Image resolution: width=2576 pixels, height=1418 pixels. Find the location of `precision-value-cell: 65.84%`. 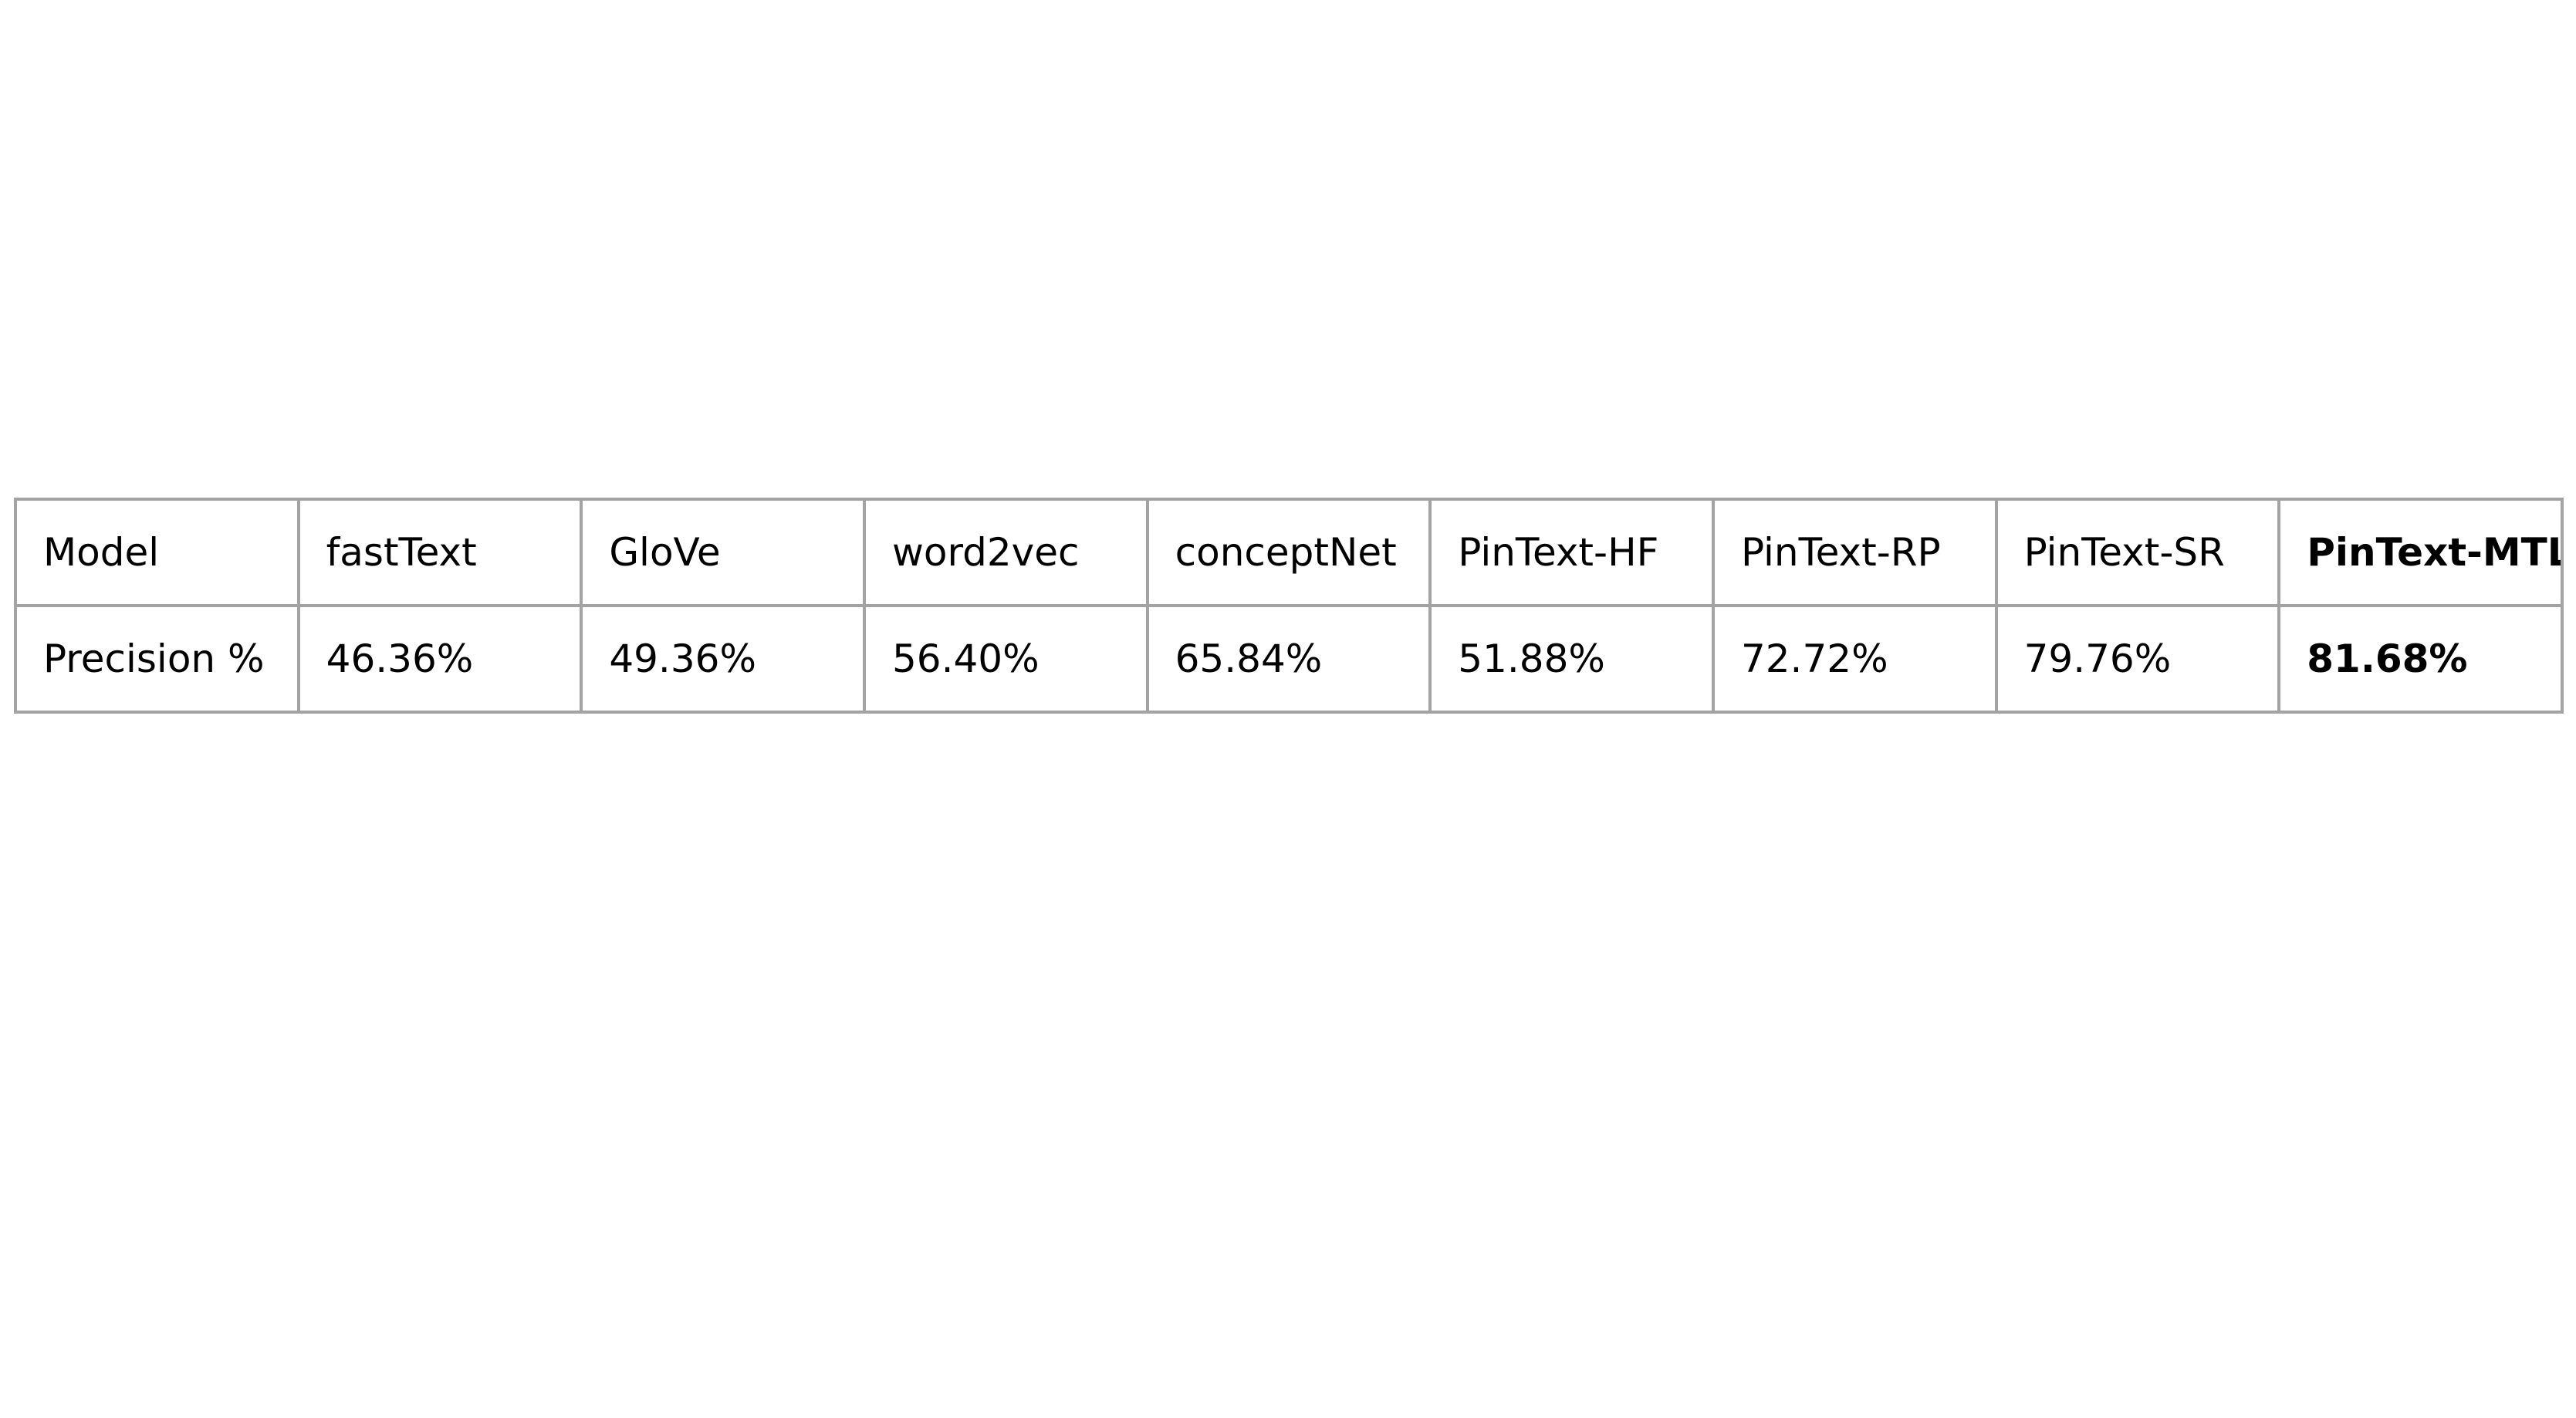

precision-value-cell: 65.84% is located at coordinates (1288, 659).